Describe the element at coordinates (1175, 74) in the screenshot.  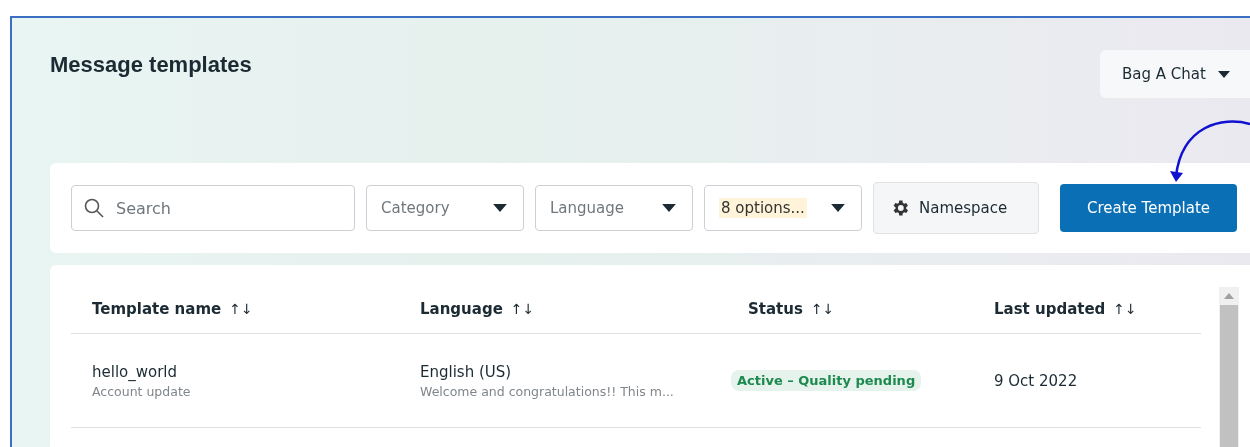
I see `account-dropdown: Bag A Chat` at that location.